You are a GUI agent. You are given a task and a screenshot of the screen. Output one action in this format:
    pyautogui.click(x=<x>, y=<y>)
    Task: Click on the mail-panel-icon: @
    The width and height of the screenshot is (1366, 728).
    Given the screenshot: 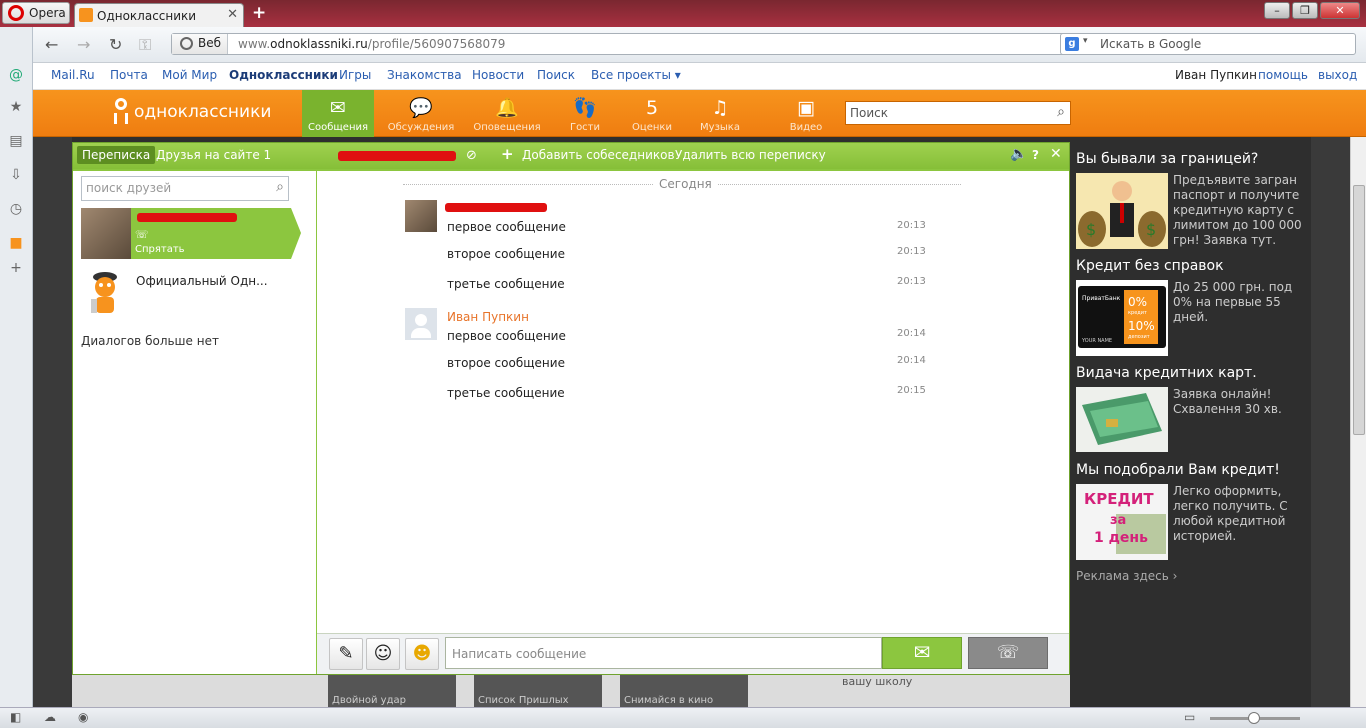 What is the action you would take?
    pyautogui.click(x=16, y=75)
    